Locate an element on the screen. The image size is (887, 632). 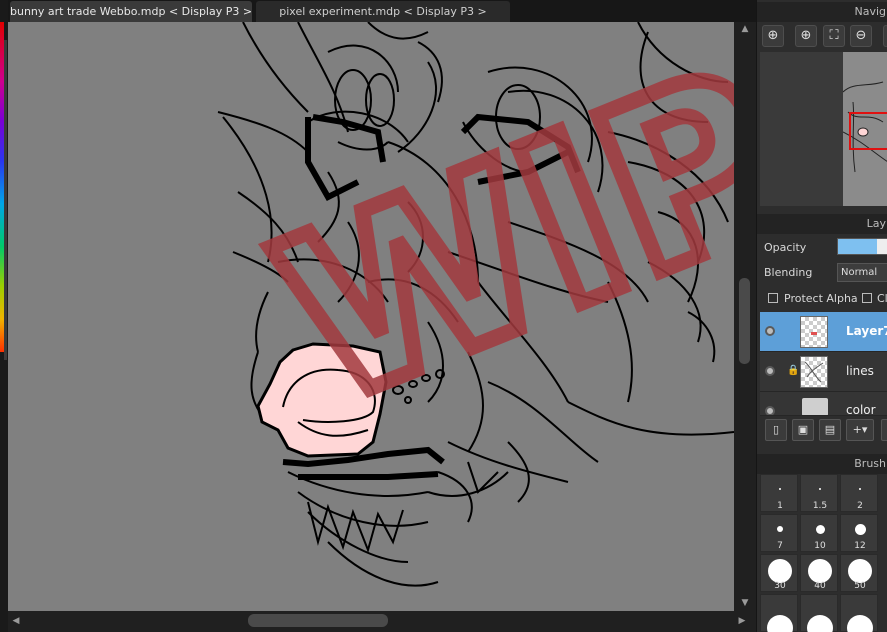
layer-name: color is located at coordinates (861, 409).